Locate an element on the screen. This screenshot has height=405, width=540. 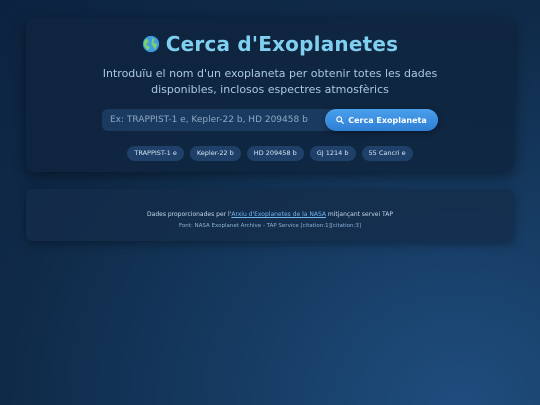
search-button-label: Cerca Exoplaneta is located at coordinates (387, 120).